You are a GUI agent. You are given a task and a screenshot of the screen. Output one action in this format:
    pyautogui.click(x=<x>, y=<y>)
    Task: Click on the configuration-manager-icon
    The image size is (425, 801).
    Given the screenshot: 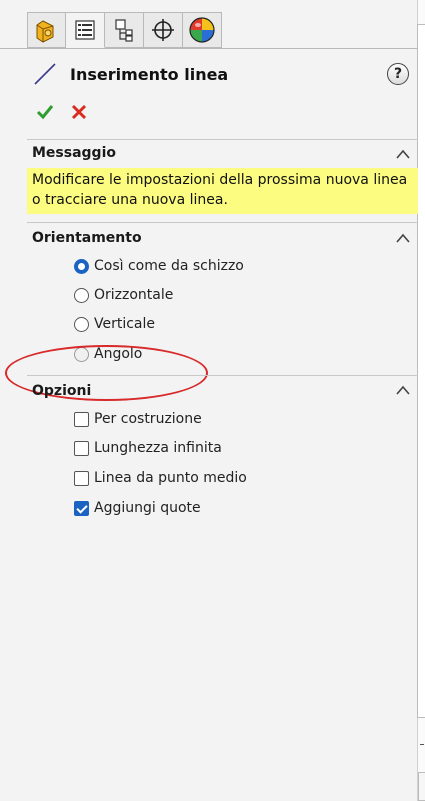 What is the action you would take?
    pyautogui.click(x=124, y=30)
    